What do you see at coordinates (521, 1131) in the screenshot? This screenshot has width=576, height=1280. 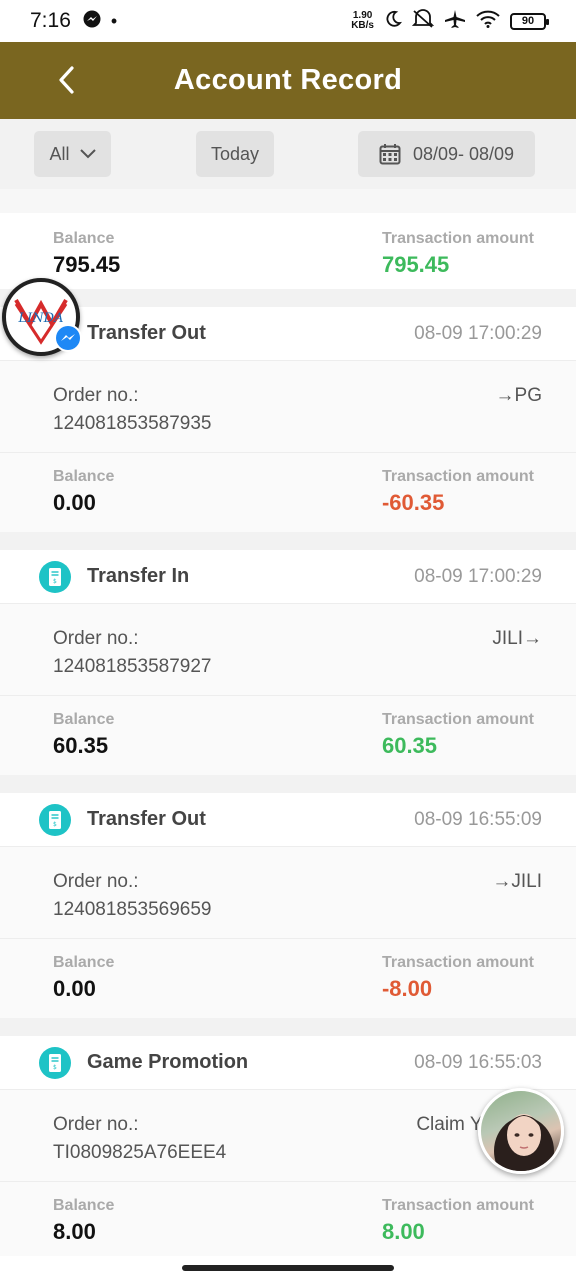 I see `support-avatar-button` at bounding box center [521, 1131].